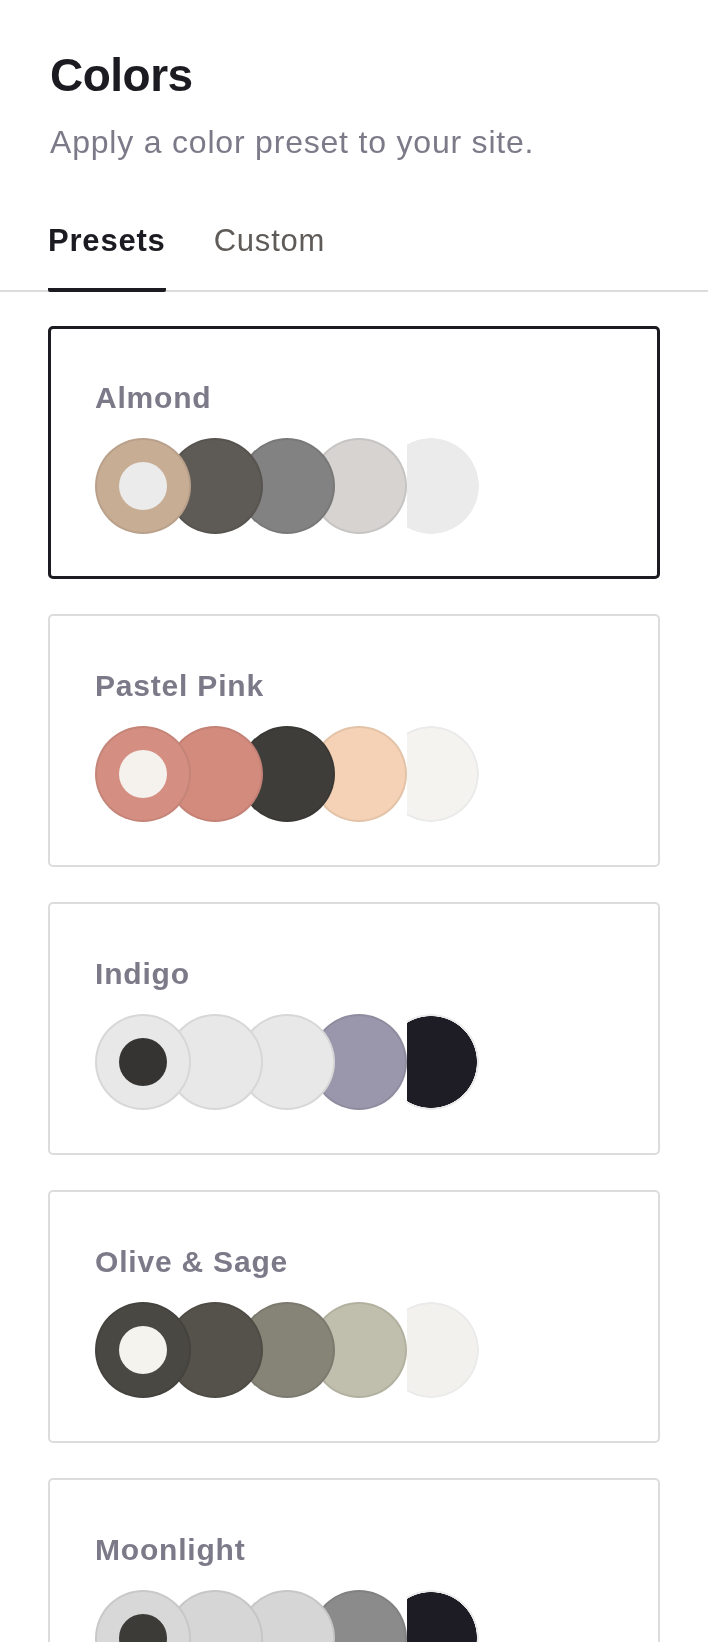 The height and width of the screenshot is (1642, 708). Describe the element at coordinates (192, 1262) in the screenshot. I see `preset-name: Olive & Sage` at that location.